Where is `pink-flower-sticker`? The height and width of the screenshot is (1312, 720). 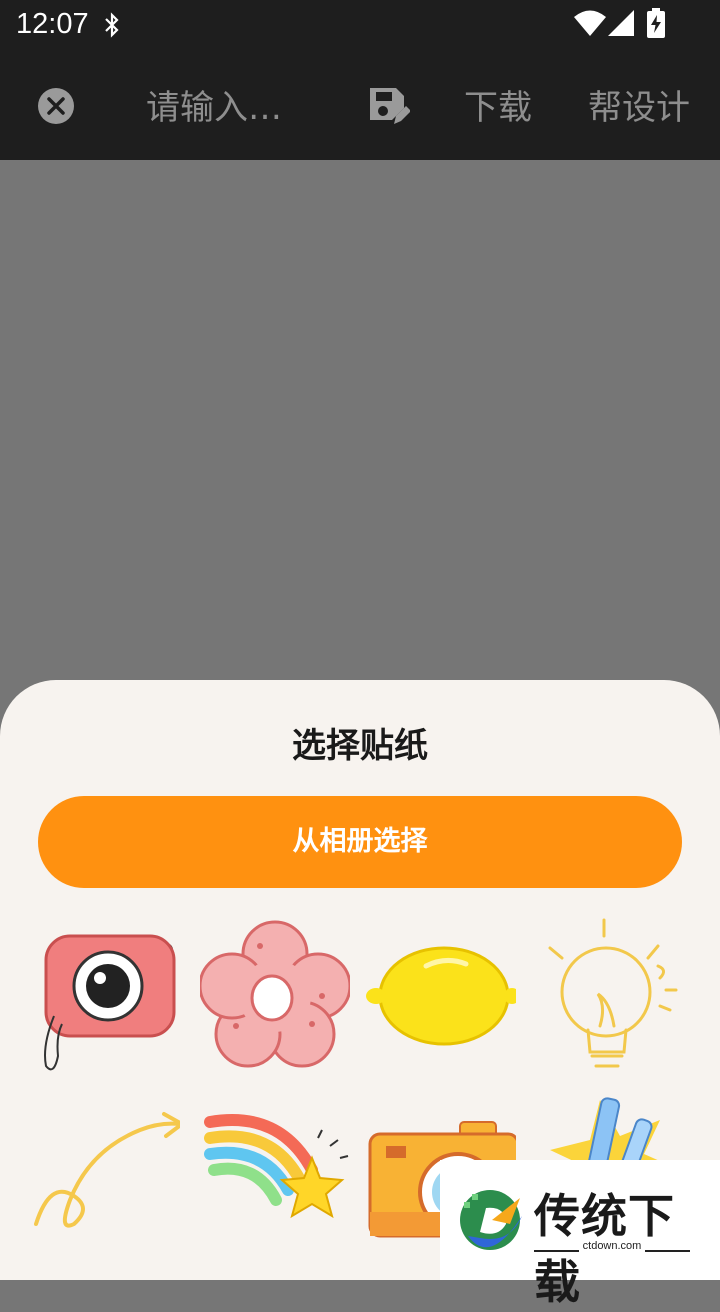
pink-flower-sticker is located at coordinates (275, 996).